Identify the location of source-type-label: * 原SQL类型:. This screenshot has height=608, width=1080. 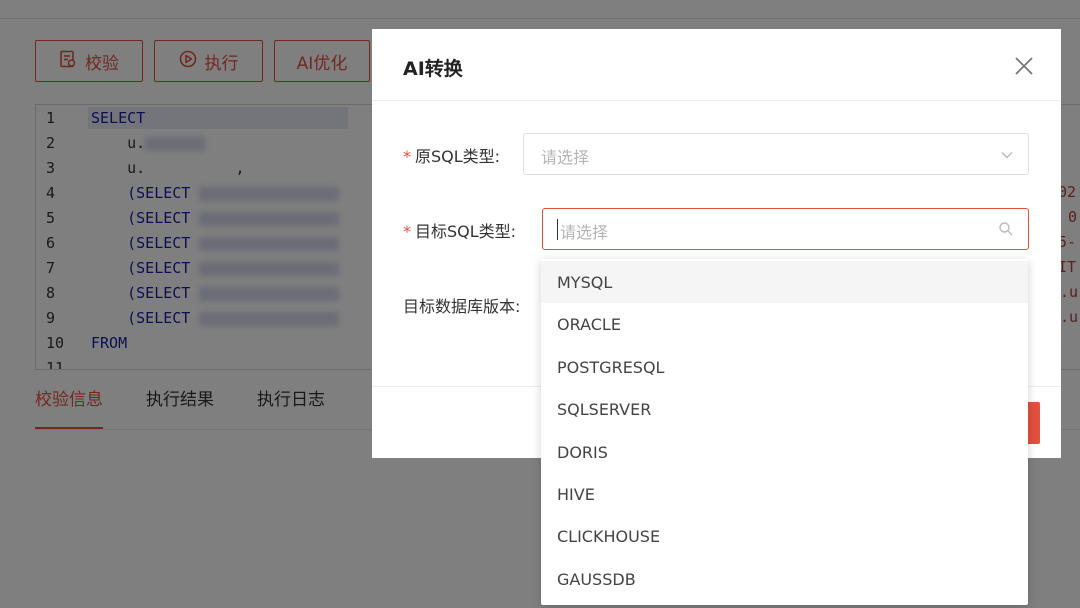
(452, 156).